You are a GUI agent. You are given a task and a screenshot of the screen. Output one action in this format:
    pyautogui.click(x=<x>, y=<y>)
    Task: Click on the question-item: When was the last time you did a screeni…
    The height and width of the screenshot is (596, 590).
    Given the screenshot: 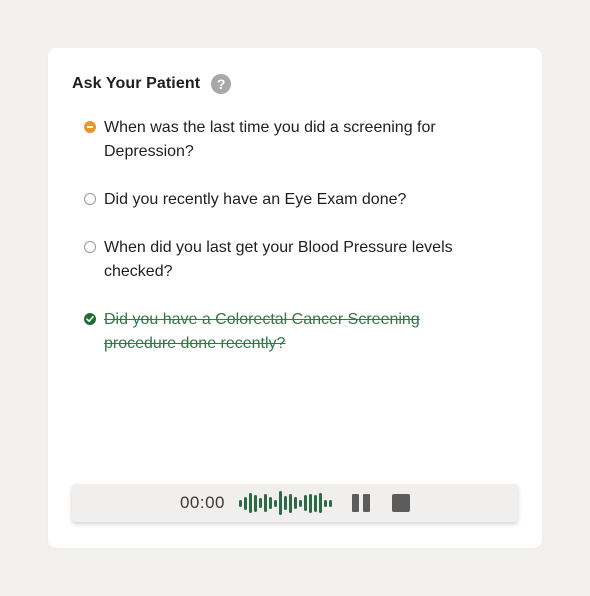 What is the action you would take?
    pyautogui.click(x=284, y=140)
    